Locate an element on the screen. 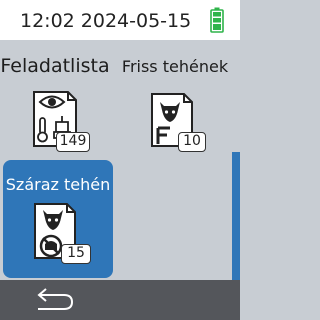 This screenshot has height=320, width=320. task-list-label: Feladatlista is located at coordinates (55, 66).